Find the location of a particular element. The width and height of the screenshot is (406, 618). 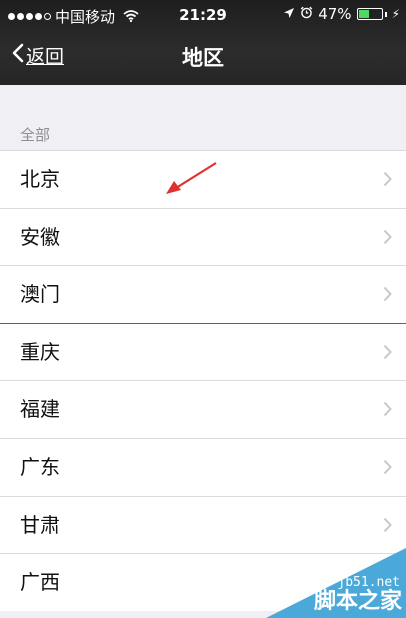

location-arrow-icon is located at coordinates (289, 14).